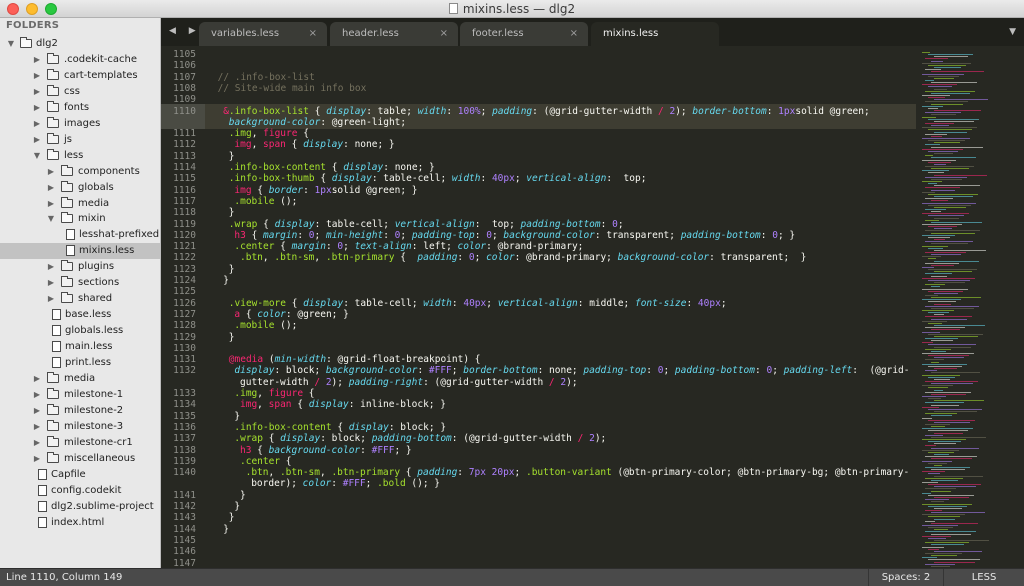 This screenshot has height=586, width=1024. Describe the element at coordinates (80, 44) in the screenshot. I see `folder-item: ▼ dlg2` at that location.